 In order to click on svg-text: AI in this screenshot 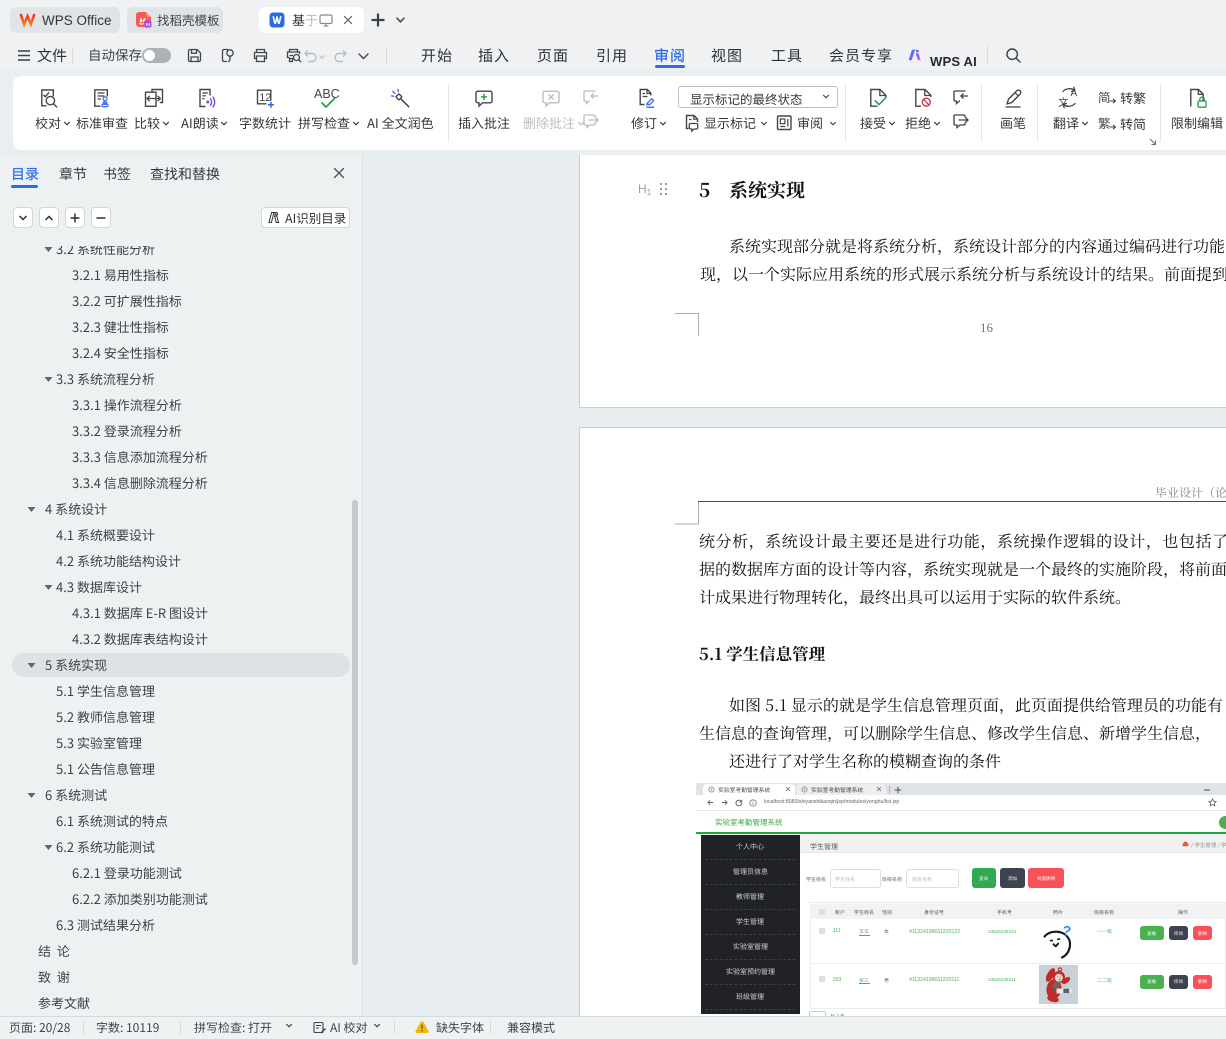, I will do `click(148, 24)`.